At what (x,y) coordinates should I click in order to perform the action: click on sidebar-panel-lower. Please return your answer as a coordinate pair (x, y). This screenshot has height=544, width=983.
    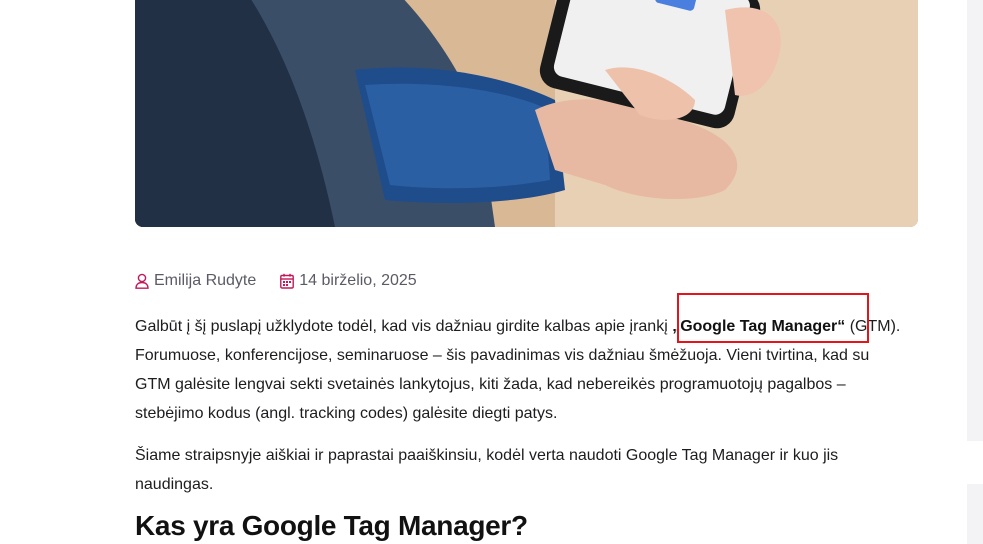
    Looking at the image, I should click on (975, 514).